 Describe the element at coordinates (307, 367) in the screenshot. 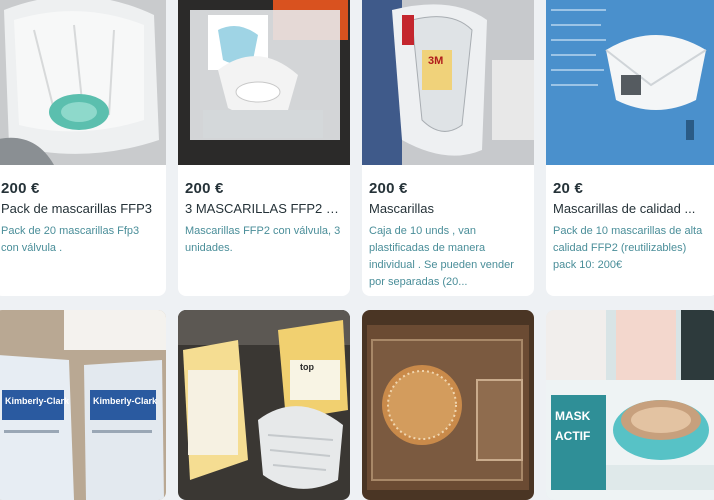

I see `box-label-text: top` at that location.